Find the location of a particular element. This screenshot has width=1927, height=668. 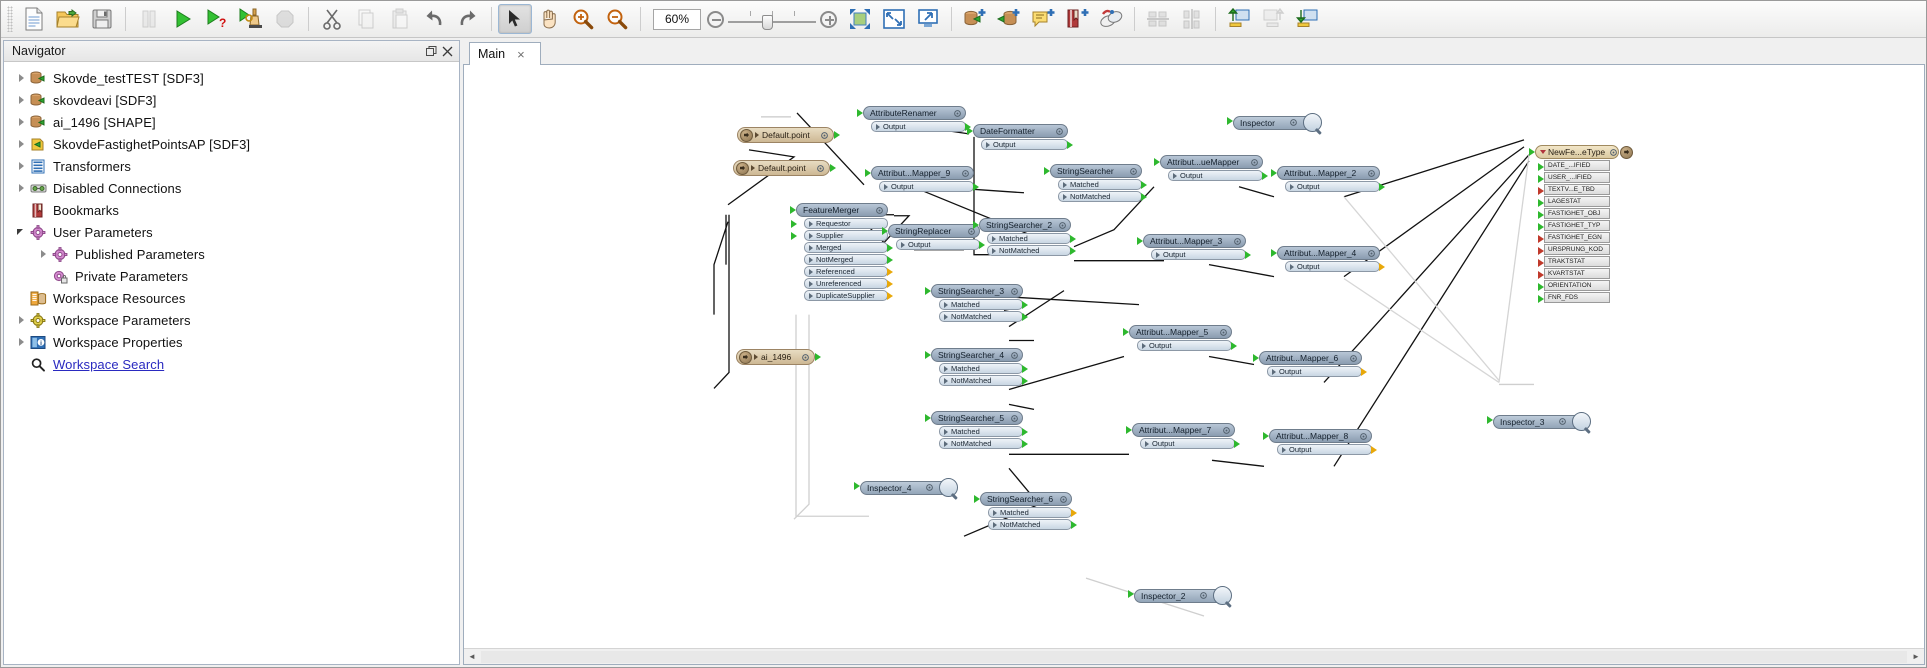

transformer-inspector-2: Inspector_2 is located at coordinates (1180, 595).